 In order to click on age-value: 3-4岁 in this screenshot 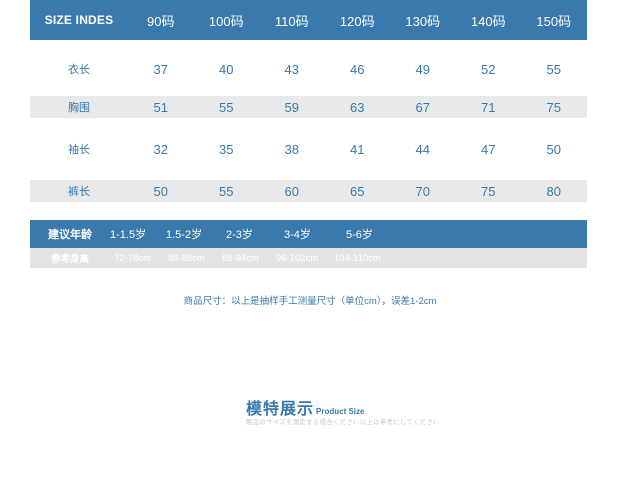, I will do `click(297, 235)`.